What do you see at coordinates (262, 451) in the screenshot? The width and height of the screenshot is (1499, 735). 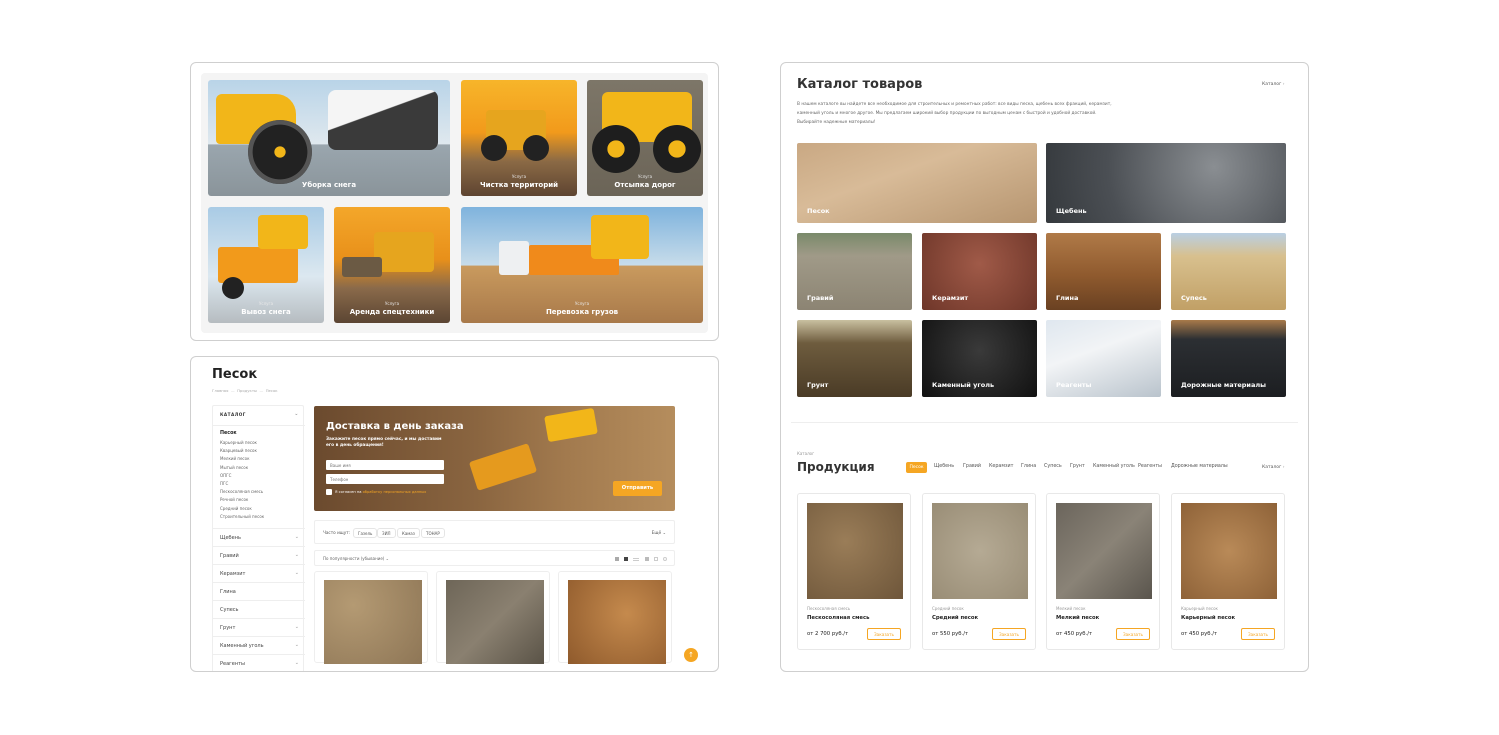 I see `sidebar-sub-item: Кварцевый песок` at bounding box center [262, 451].